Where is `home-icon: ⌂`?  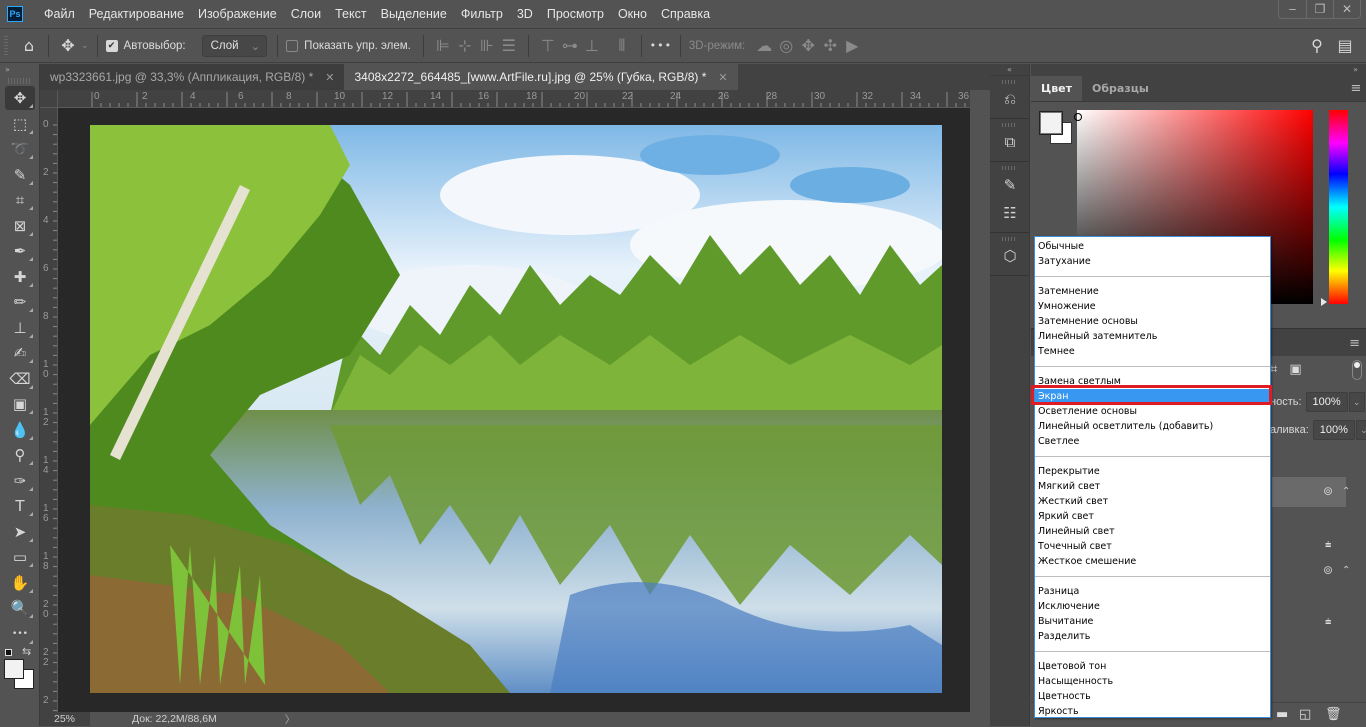
home-icon: ⌂ is located at coordinates (29, 46).